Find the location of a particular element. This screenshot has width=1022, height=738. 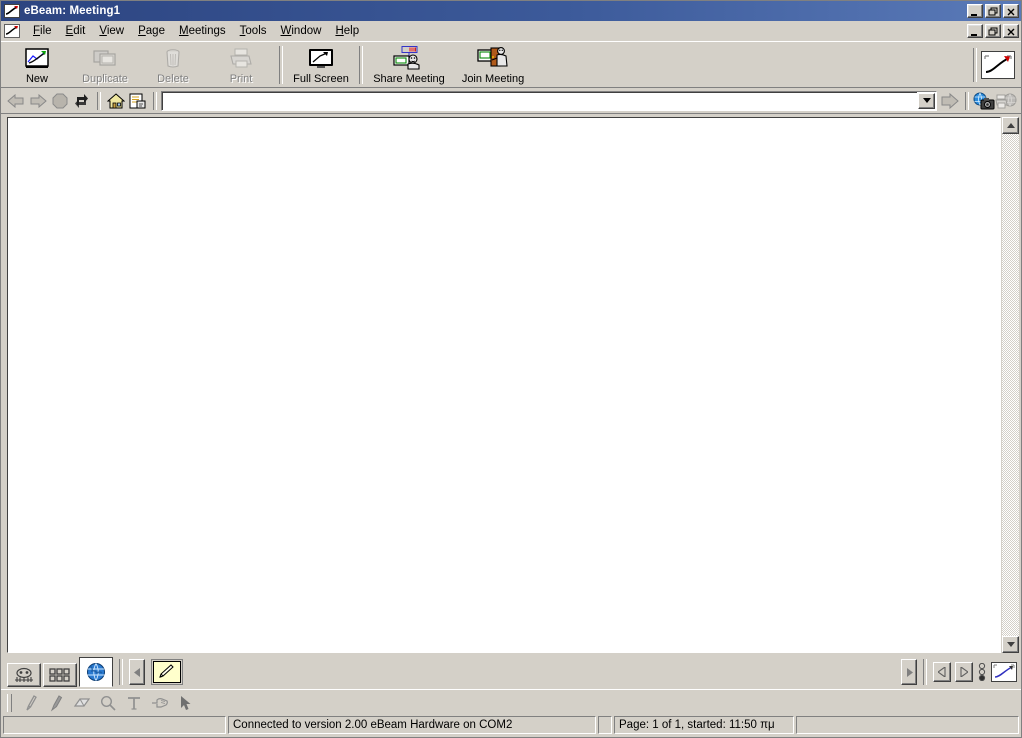

status-right-pane is located at coordinates (907, 725).